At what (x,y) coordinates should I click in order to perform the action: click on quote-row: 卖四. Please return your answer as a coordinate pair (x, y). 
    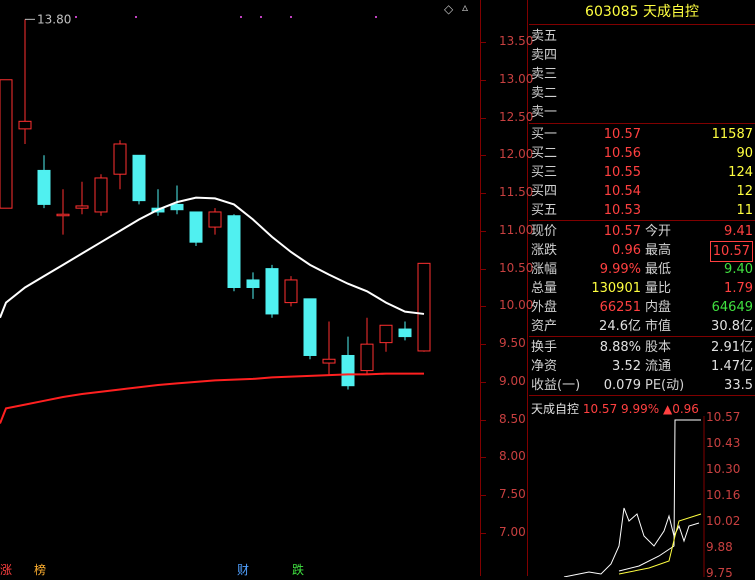
    Looking at the image, I should click on (642, 55).